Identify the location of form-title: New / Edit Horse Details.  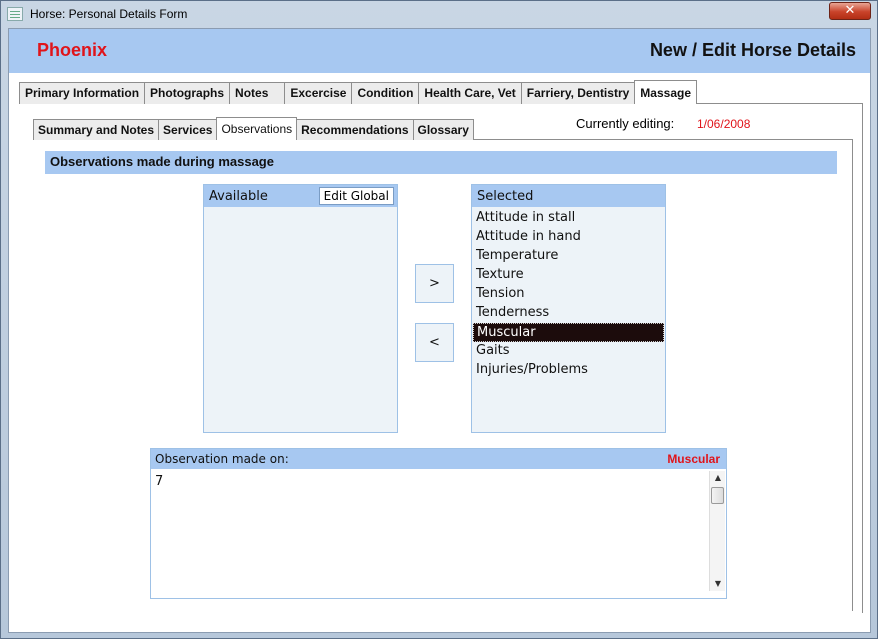
(752, 50).